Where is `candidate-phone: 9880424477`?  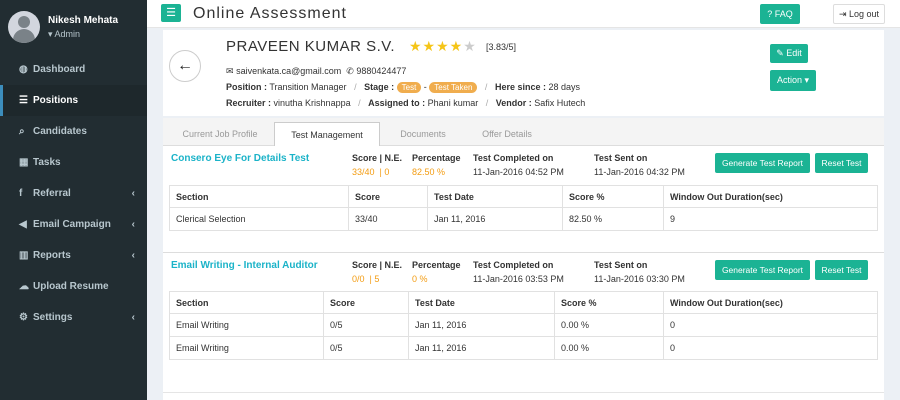
candidate-phone: 9880424477 is located at coordinates (381, 71).